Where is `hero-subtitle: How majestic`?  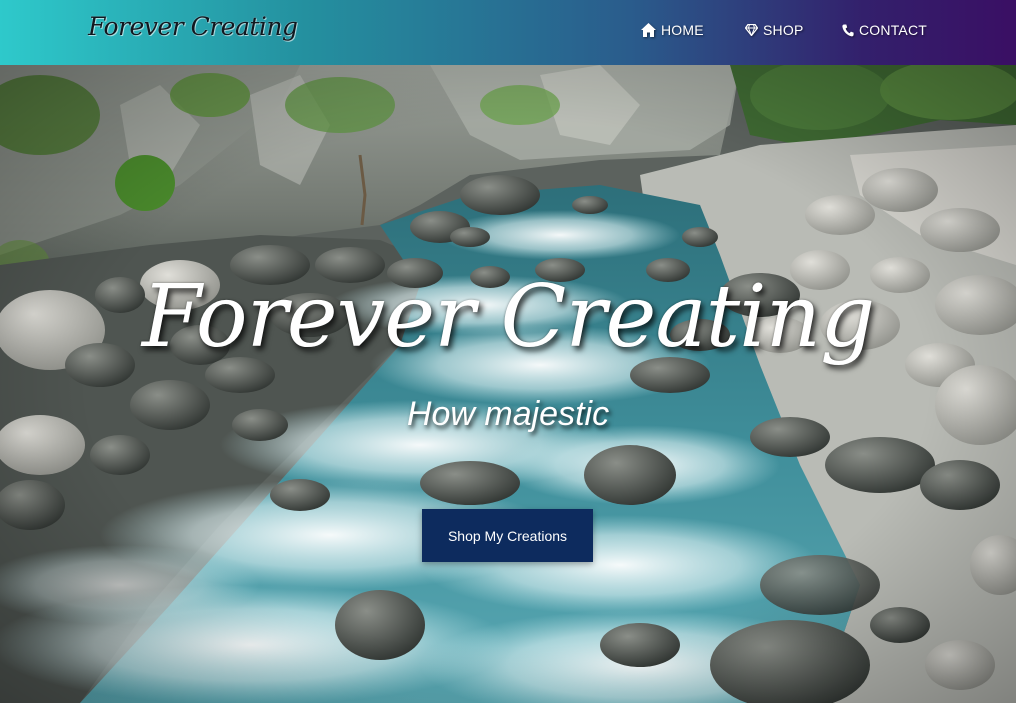
hero-subtitle: How majestic is located at coordinates (508, 414).